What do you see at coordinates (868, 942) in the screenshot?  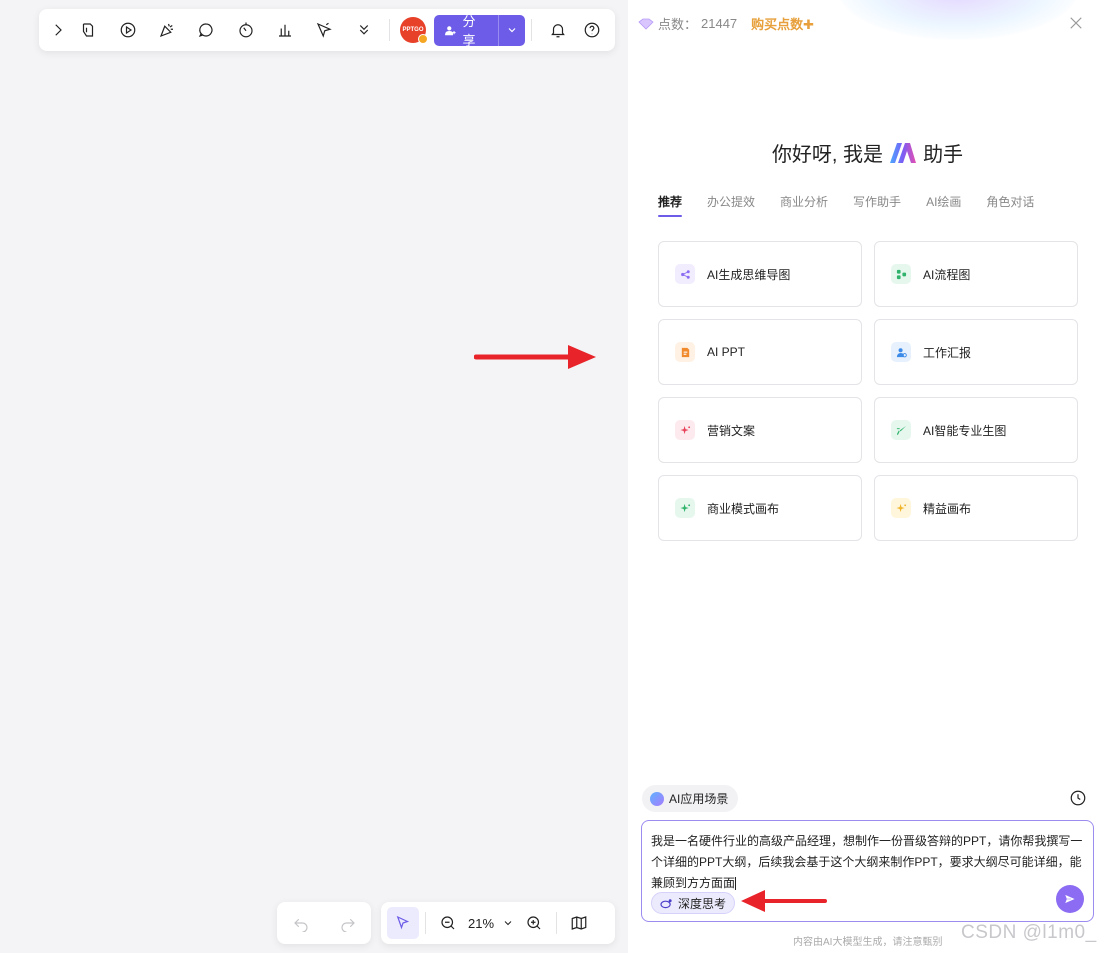 I see `ai-disclaimer: 内容由AI大模型生成，请注意甄别` at bounding box center [868, 942].